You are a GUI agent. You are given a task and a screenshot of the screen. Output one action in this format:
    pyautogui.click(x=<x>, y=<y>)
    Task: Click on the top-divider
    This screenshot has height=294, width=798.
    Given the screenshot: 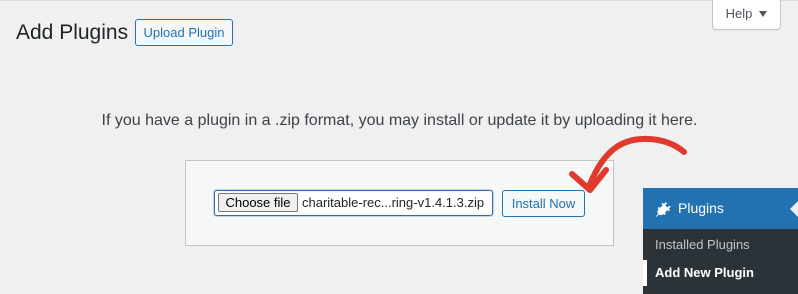 What is the action you would take?
    pyautogui.click(x=399, y=0)
    